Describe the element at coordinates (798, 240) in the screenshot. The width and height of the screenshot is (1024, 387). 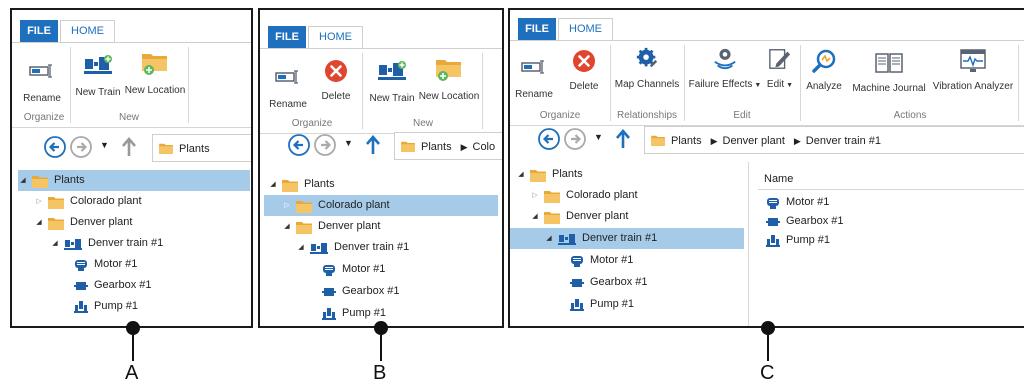
I see `list-item: Pump #1` at that location.